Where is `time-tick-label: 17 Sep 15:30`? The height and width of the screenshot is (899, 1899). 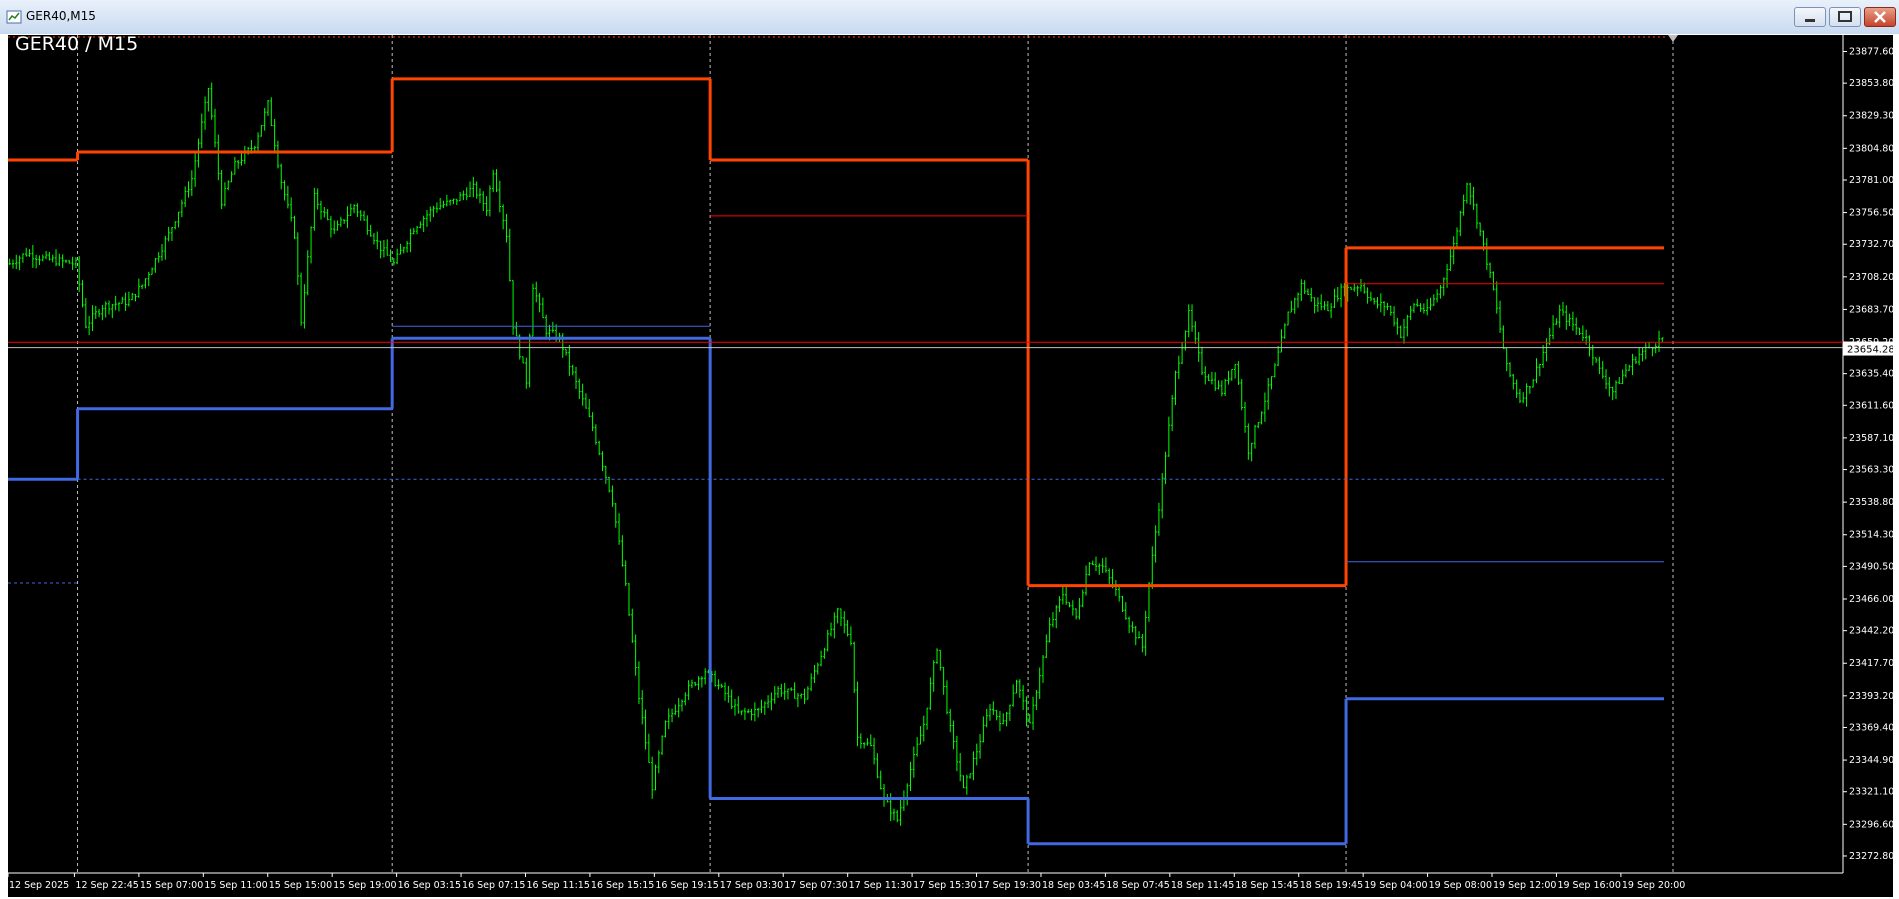 time-tick-label: 17 Sep 15:30 is located at coordinates (944, 885).